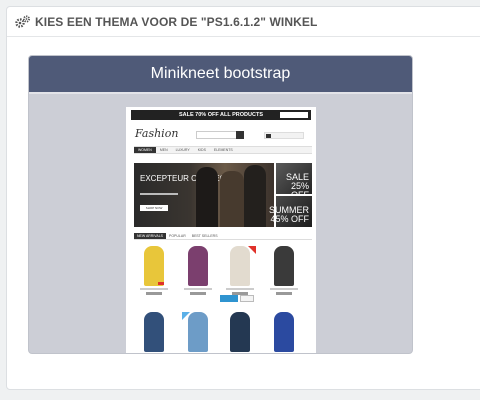 The image size is (480, 400). I want to click on preview-logo-text: Fashion, so click(157, 133).